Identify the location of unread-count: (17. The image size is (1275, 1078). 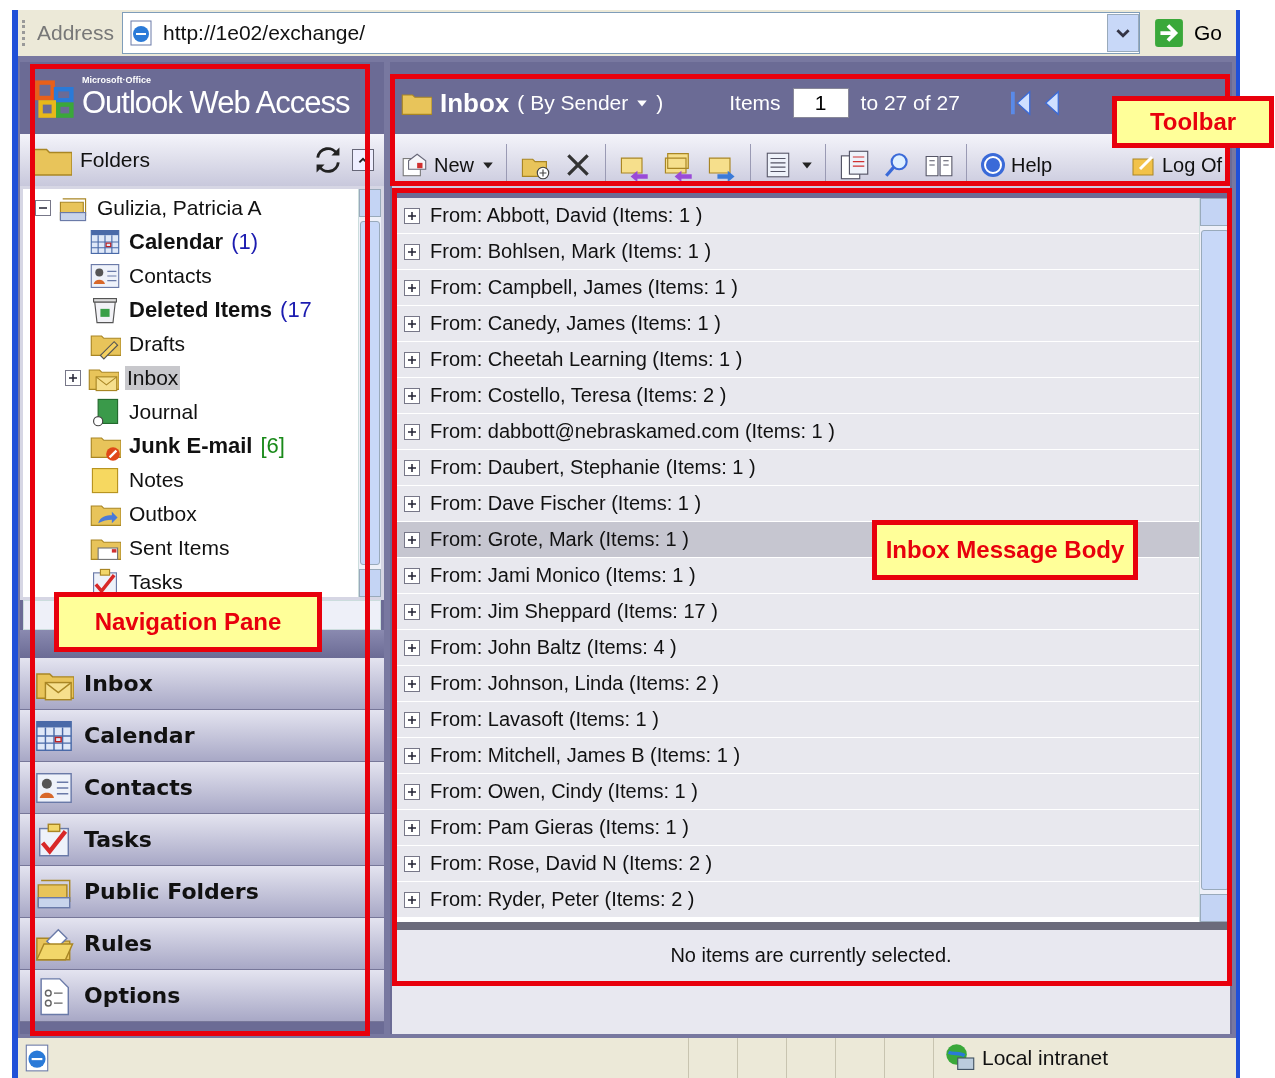
(296, 310).